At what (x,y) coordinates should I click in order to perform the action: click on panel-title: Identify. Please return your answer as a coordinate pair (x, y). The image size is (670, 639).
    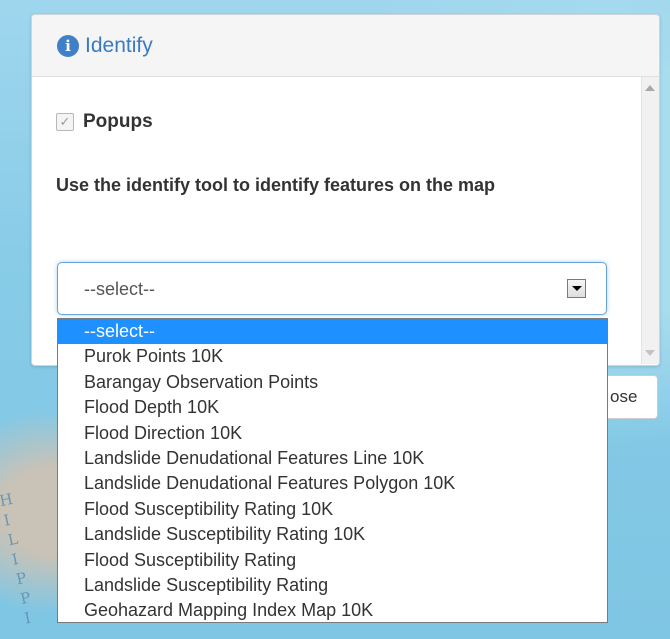
    Looking at the image, I should click on (119, 45).